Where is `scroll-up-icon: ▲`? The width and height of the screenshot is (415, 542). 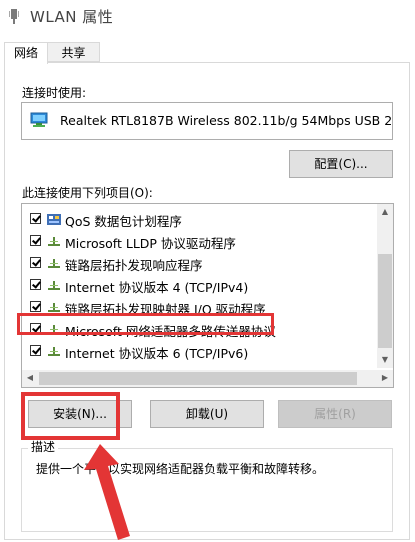 scroll-up-icon: ▲ is located at coordinates (385, 212).